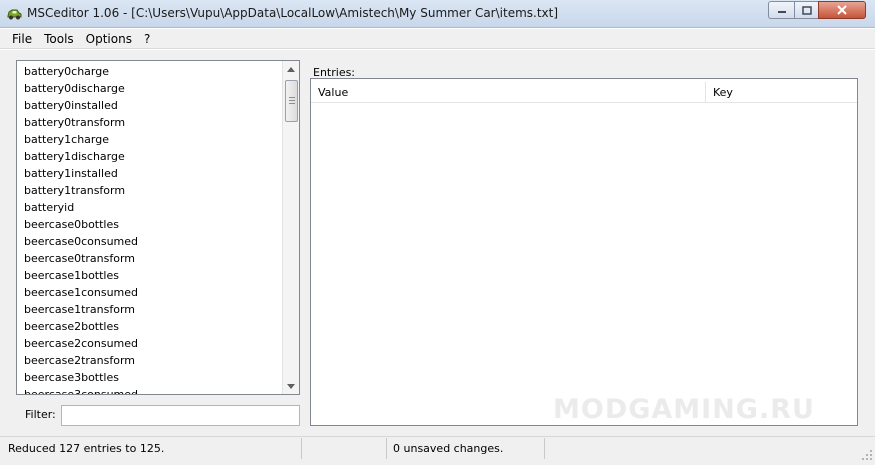 The image size is (875, 465). What do you see at coordinates (291, 101) in the screenshot?
I see `scroll-thumb` at bounding box center [291, 101].